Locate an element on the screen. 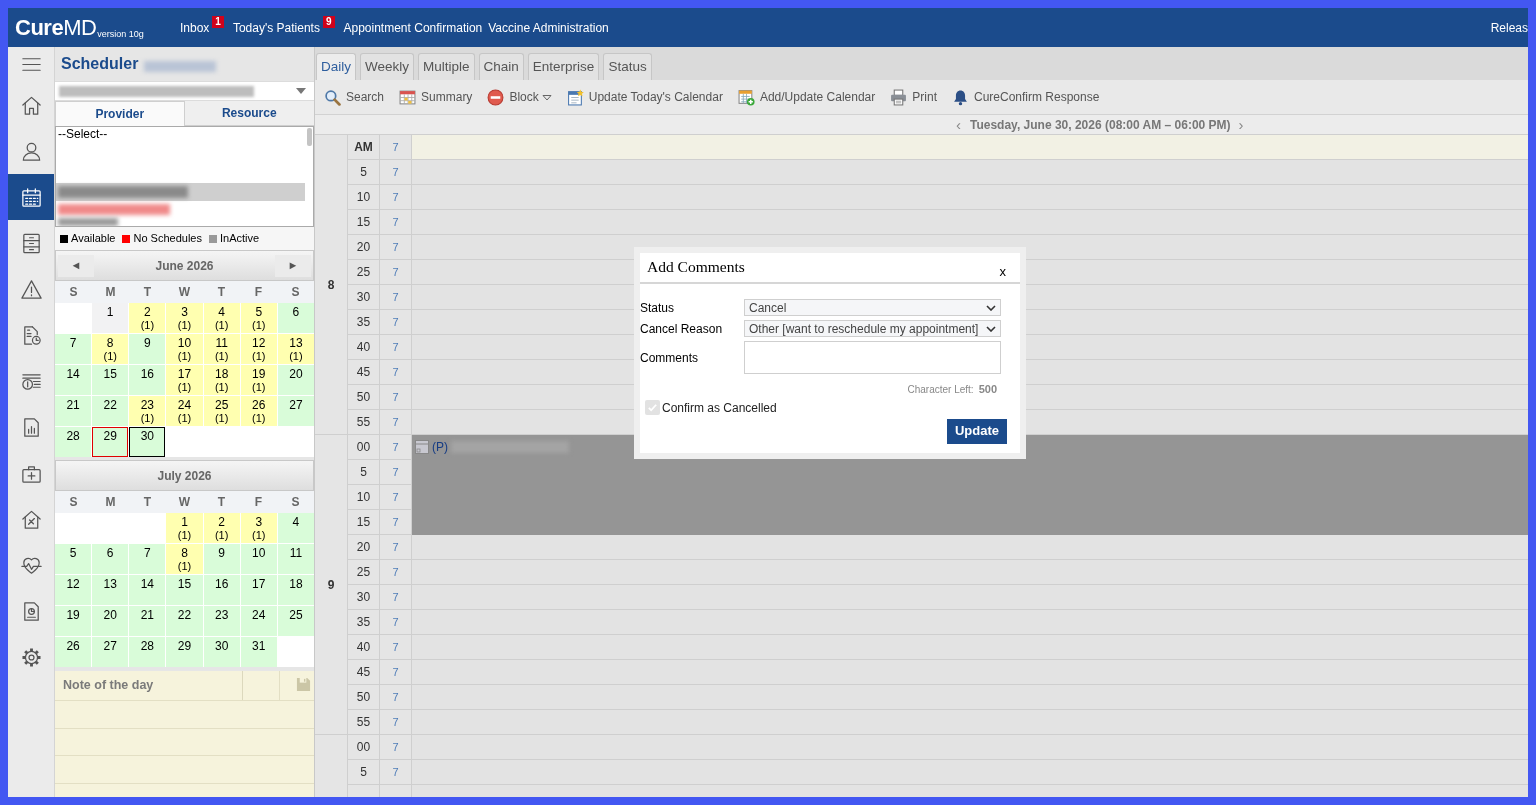 The height and width of the screenshot is (805, 1536). checkbox-label: Confirm as Cancelled is located at coordinates (719, 408).